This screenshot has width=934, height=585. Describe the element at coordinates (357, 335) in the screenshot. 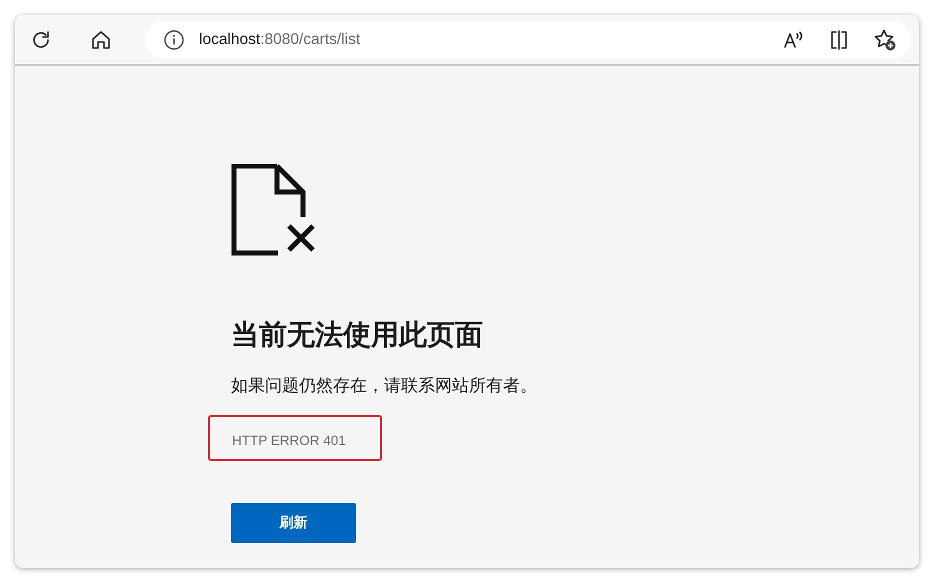

I see `error-heading: 当前无法使用此页面` at that location.